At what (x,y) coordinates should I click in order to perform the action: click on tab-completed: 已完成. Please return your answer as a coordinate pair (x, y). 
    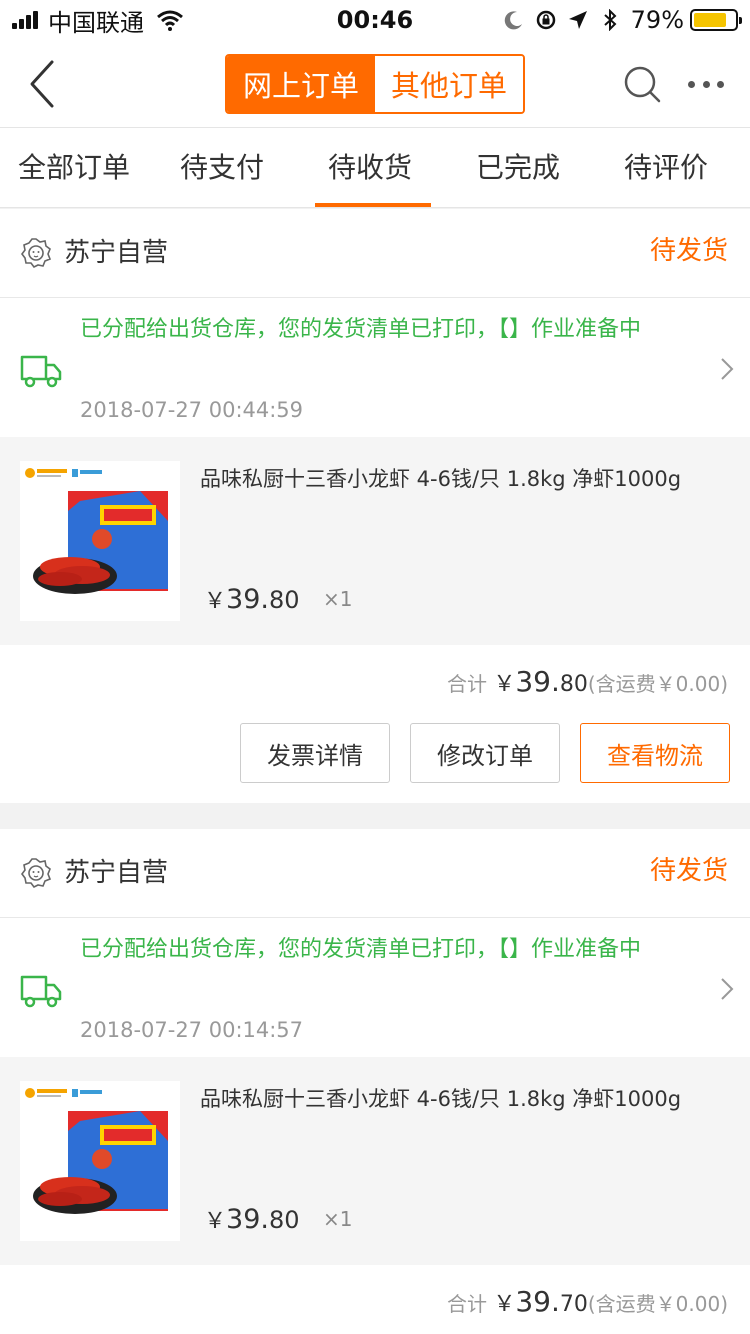
    Looking at the image, I should click on (518, 168).